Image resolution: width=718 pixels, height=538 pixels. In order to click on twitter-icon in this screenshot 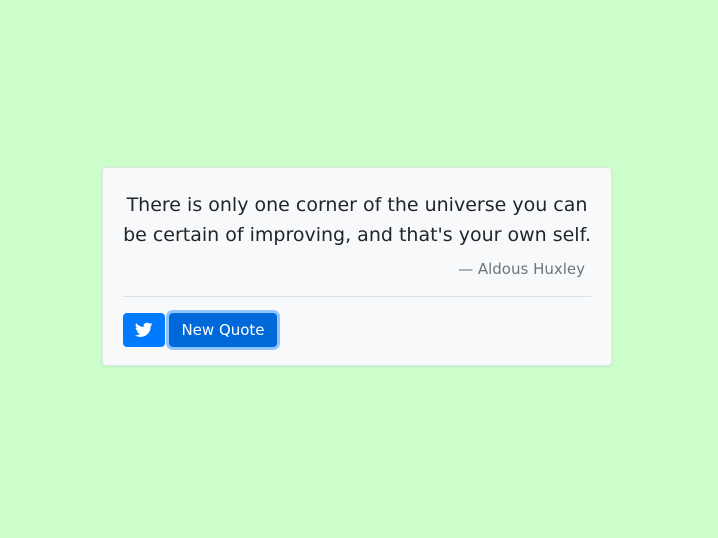, I will do `click(144, 330)`.